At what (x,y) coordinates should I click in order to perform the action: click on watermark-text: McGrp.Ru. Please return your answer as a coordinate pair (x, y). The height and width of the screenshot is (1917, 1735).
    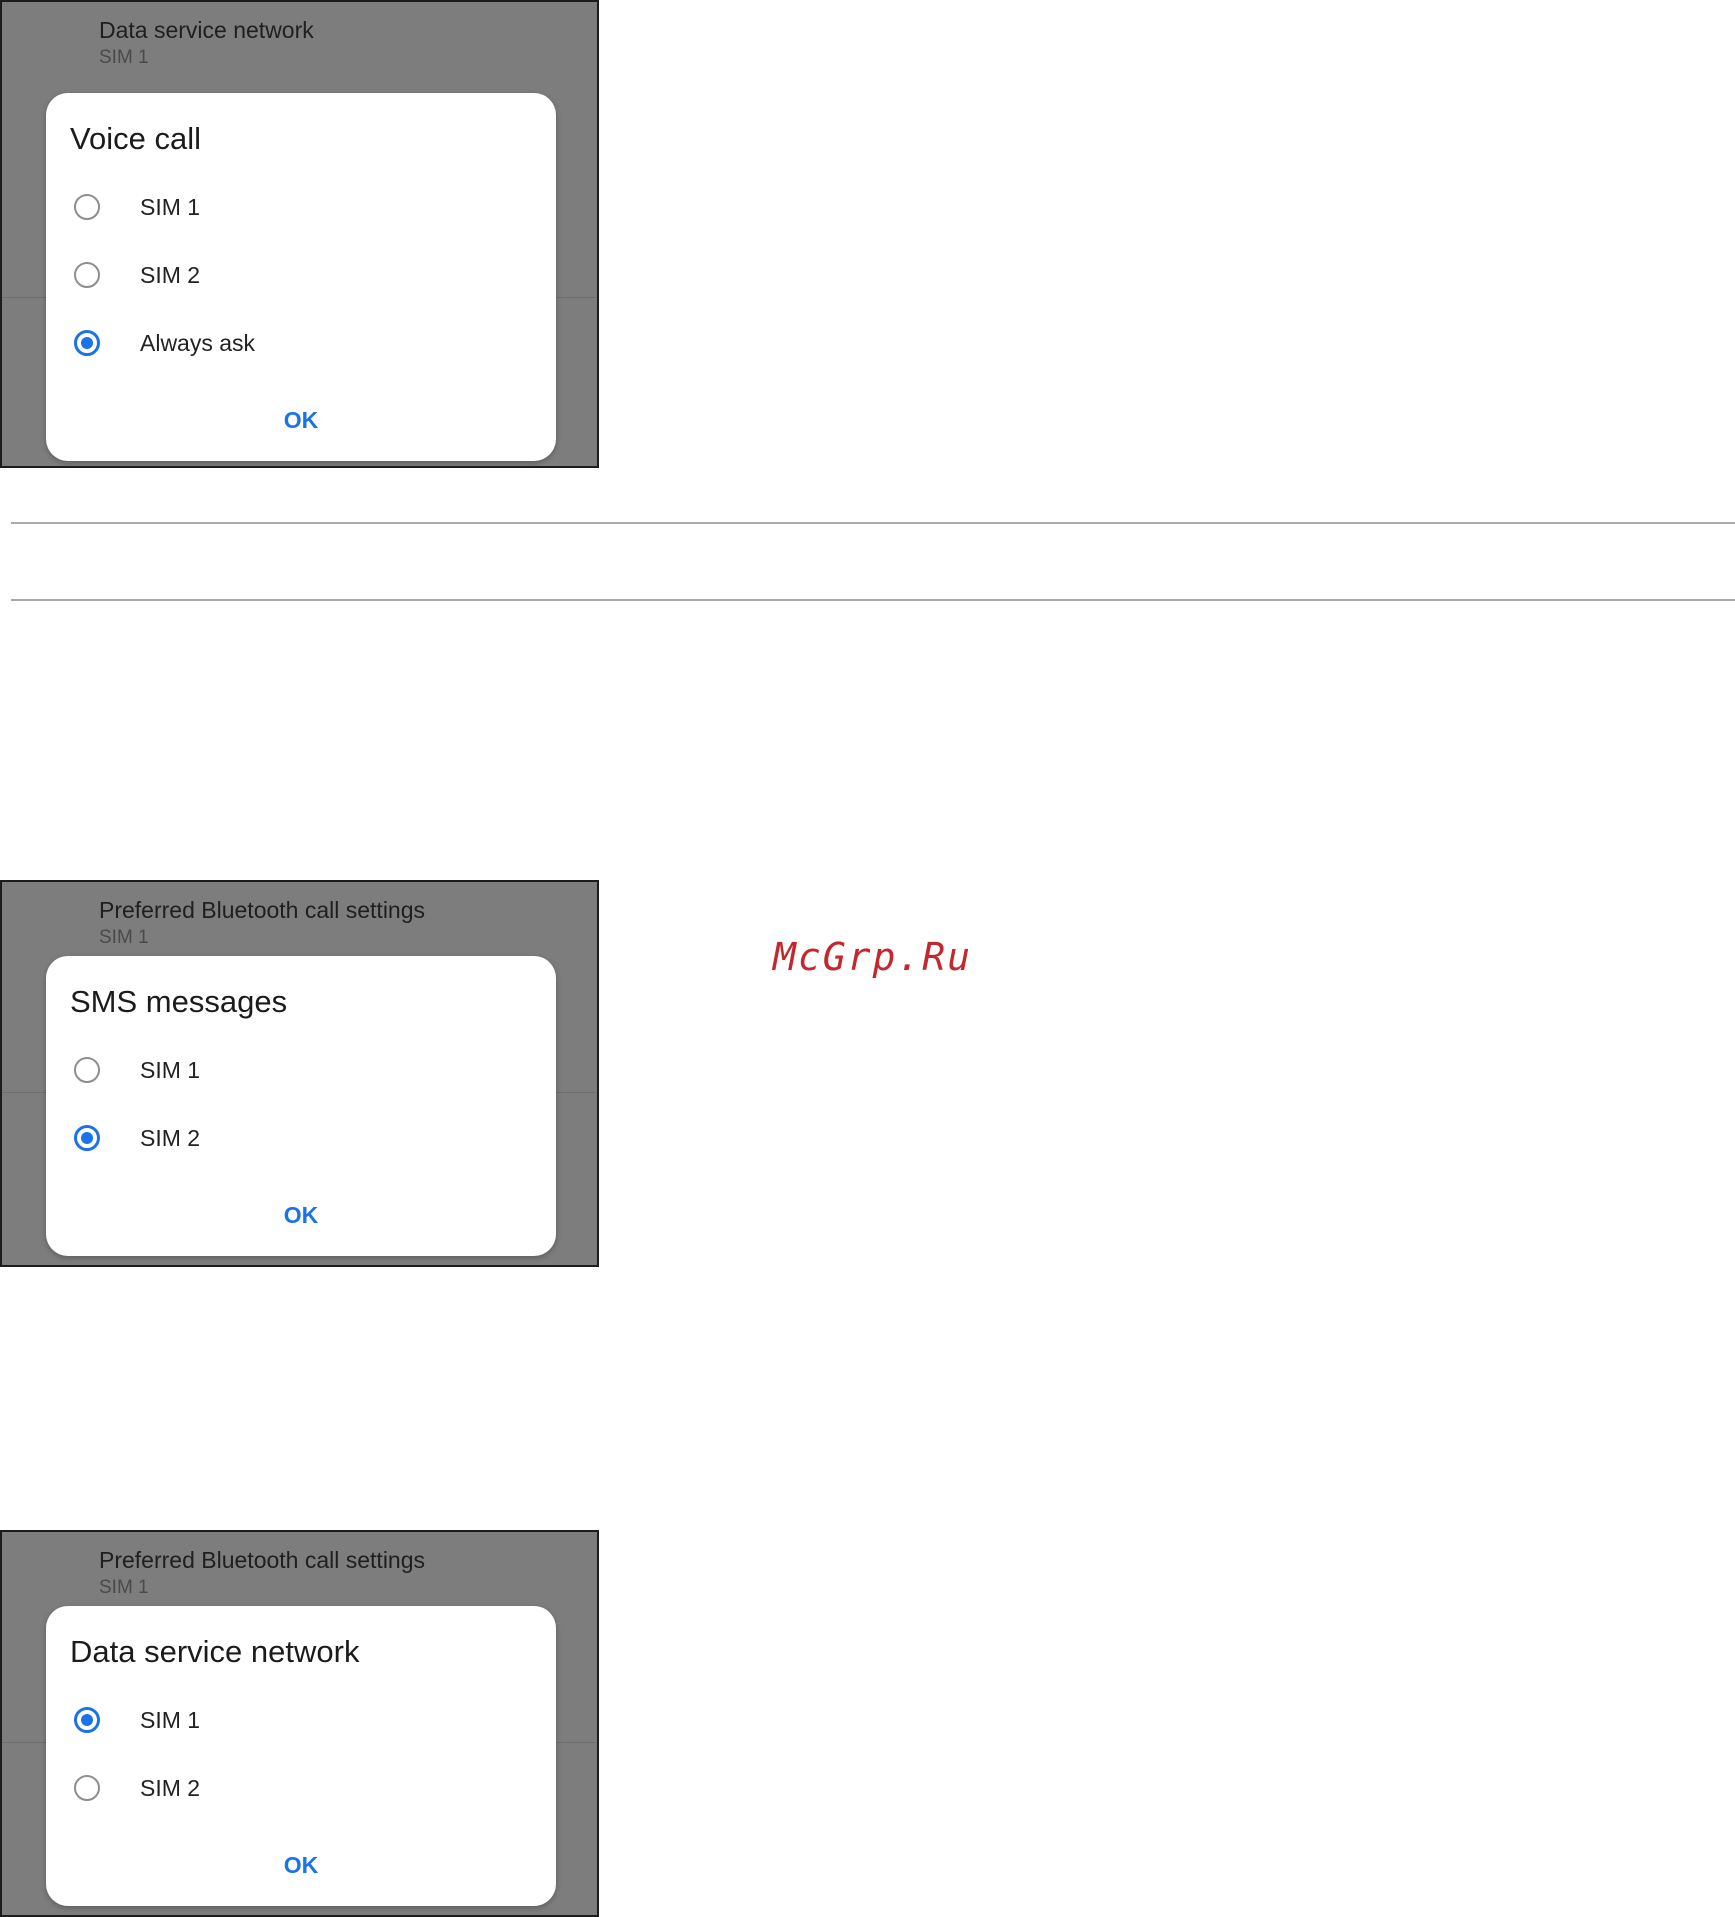
    Looking at the image, I should click on (873, 957).